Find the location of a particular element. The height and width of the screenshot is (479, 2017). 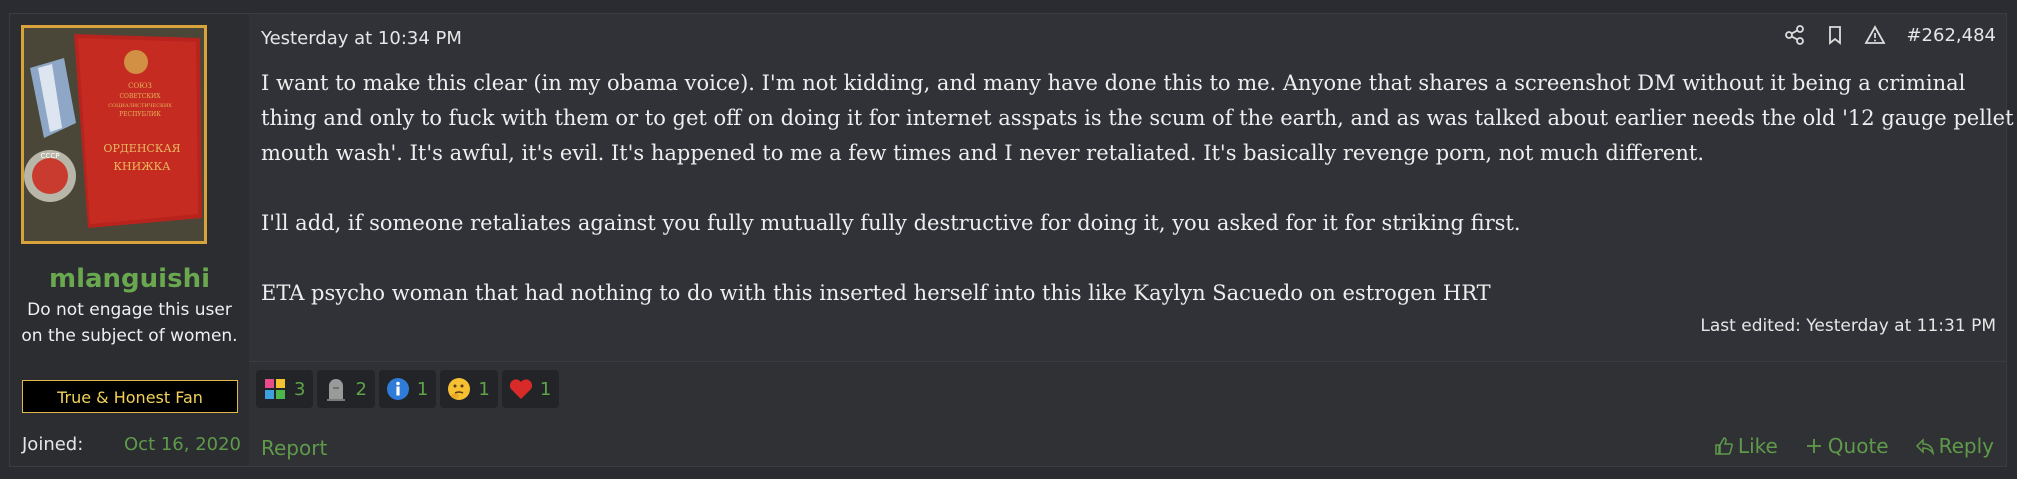

quote-button: Quote is located at coordinates (1846, 446).